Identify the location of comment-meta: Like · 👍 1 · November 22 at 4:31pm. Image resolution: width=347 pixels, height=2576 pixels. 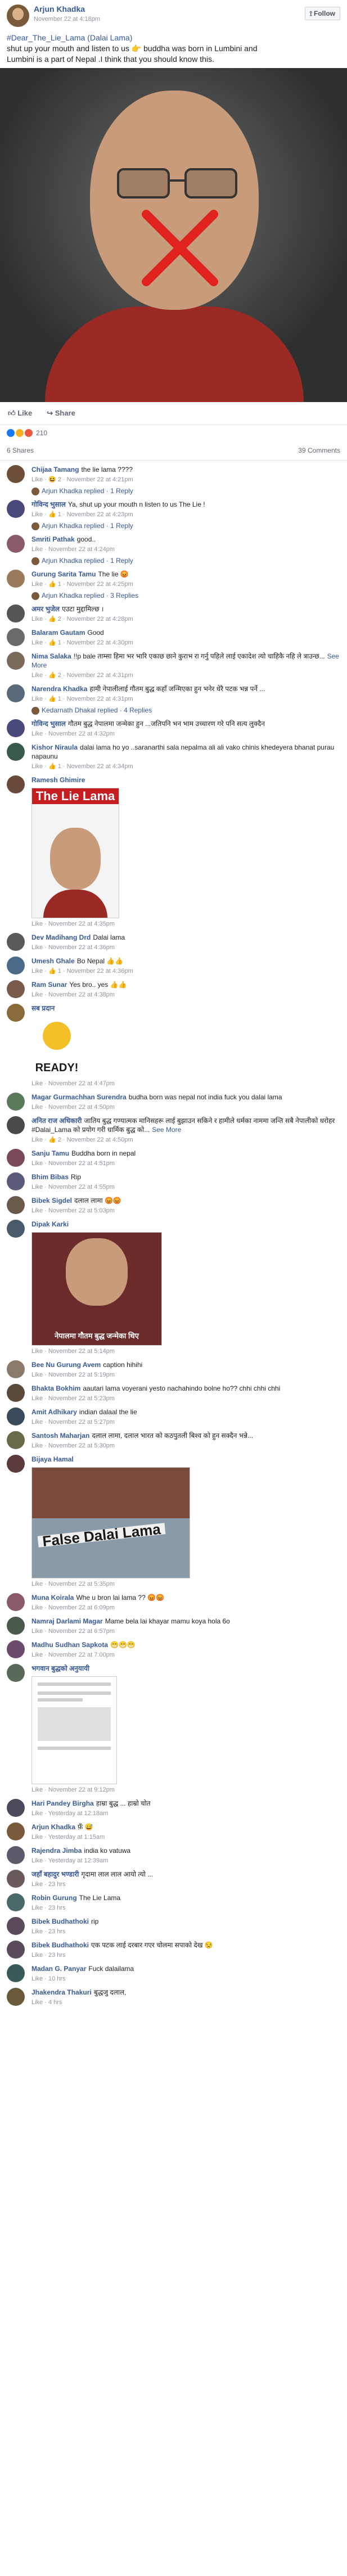
(185, 698).